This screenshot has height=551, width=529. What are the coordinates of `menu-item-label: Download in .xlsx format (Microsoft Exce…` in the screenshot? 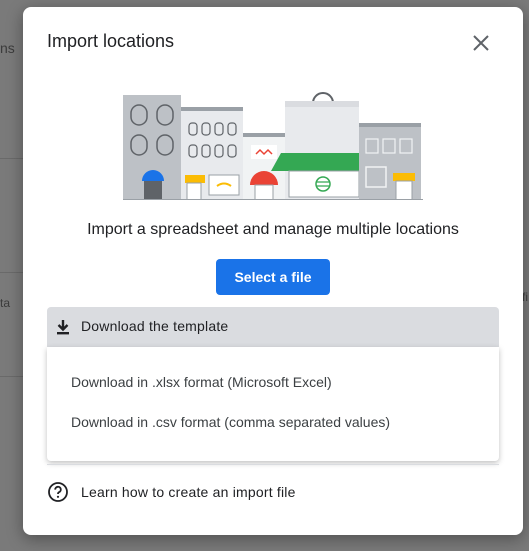 It's located at (201, 382).